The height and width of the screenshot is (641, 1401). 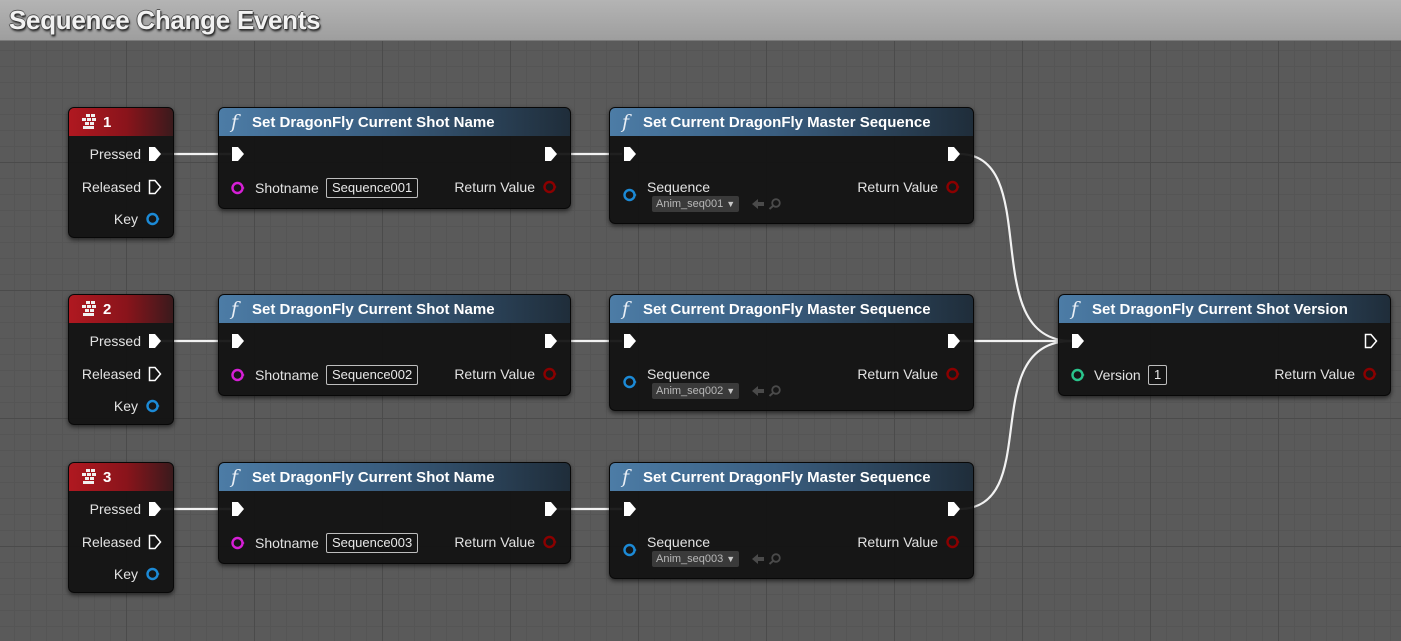 What do you see at coordinates (121, 527) in the screenshot?
I see `key-event-node: 3 Pressed Released Key` at bounding box center [121, 527].